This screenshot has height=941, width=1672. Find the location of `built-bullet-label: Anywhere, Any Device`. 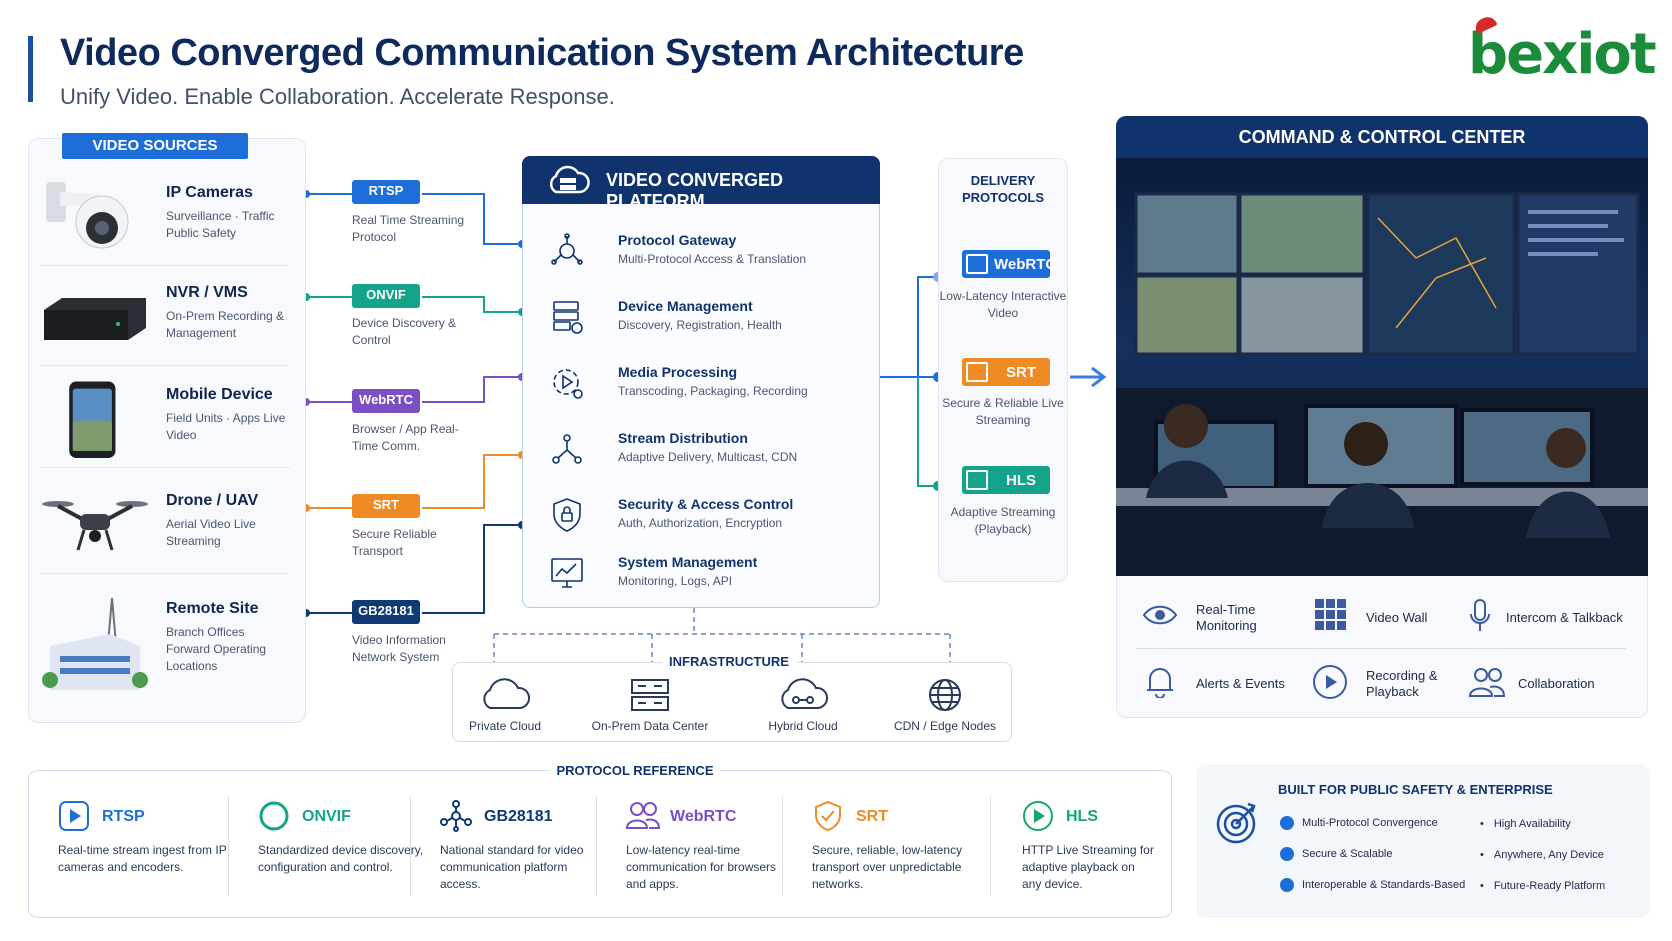

built-bullet-label: Anywhere, Any Device is located at coordinates (1548, 855).